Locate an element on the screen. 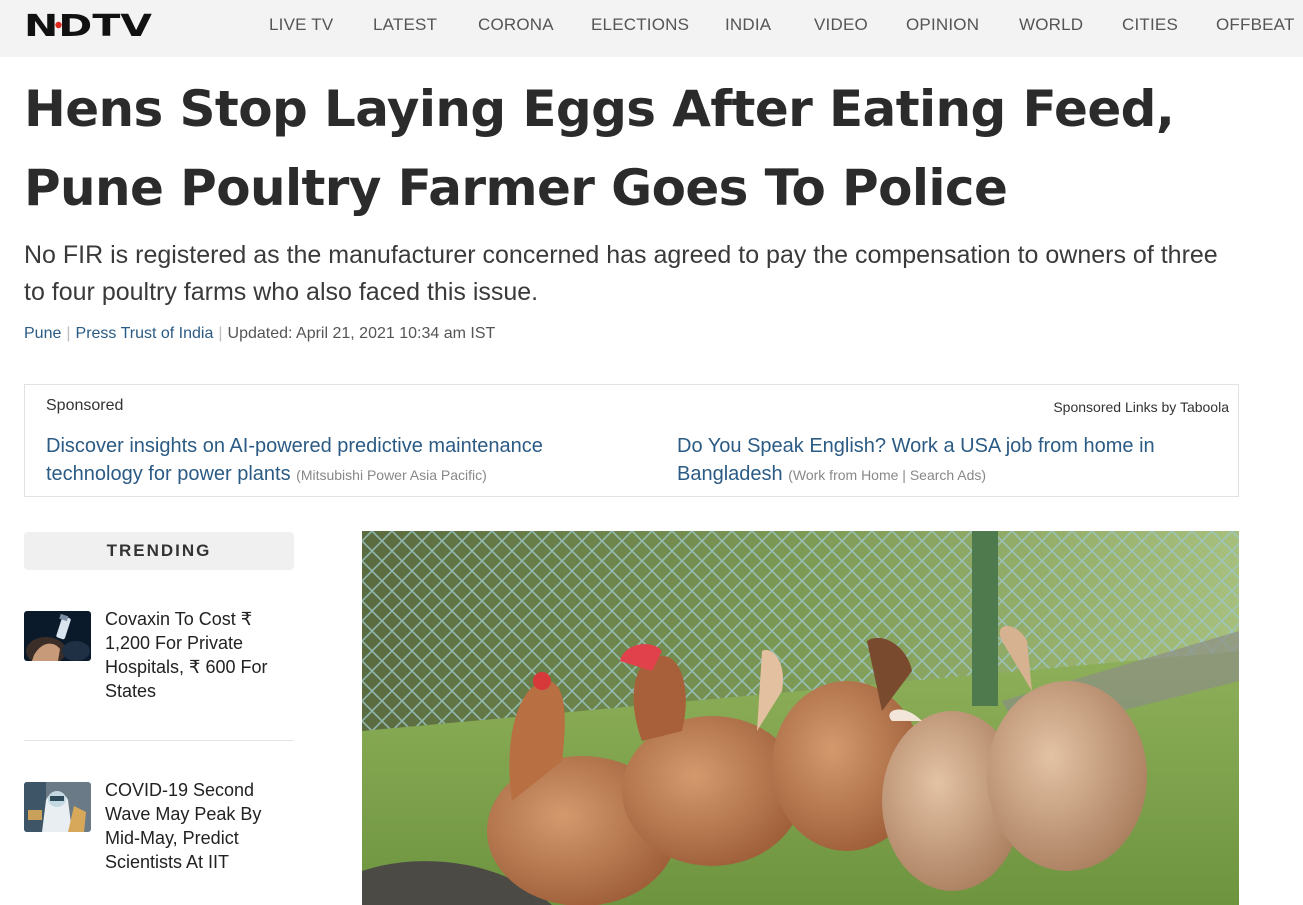 This screenshot has width=1303, height=905. nav-india: INDIA is located at coordinates (748, 25).